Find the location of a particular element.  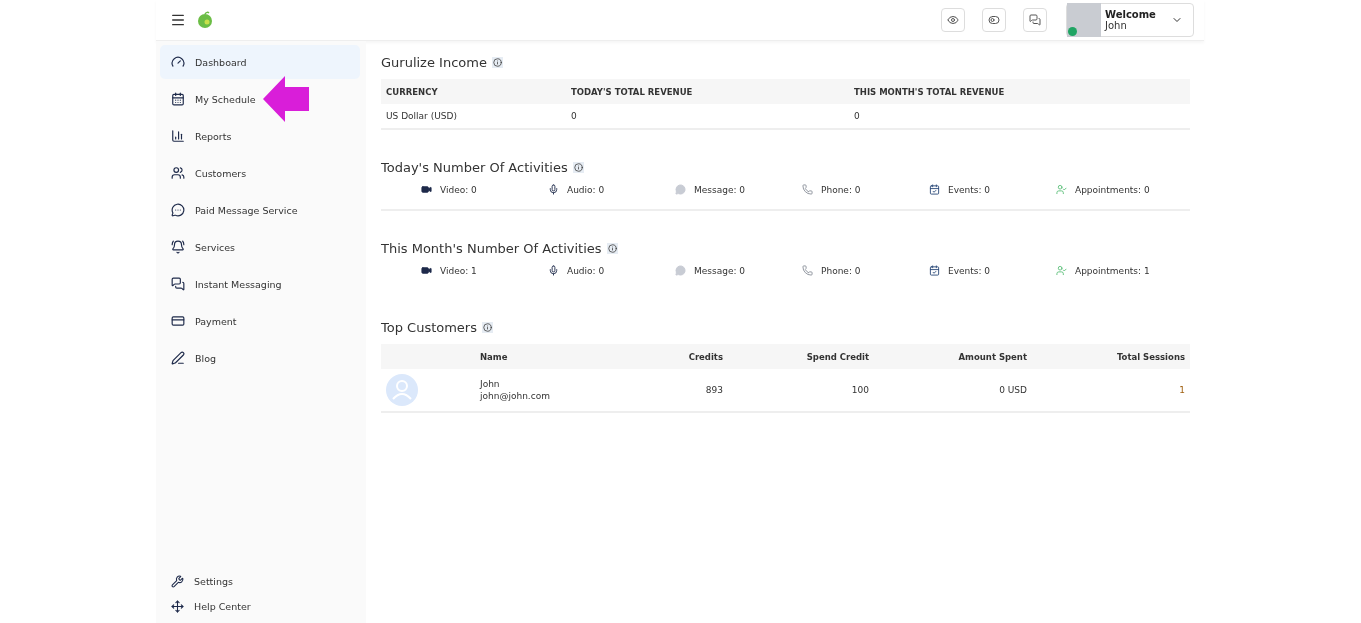

table-cell: 100 is located at coordinates (801, 391).